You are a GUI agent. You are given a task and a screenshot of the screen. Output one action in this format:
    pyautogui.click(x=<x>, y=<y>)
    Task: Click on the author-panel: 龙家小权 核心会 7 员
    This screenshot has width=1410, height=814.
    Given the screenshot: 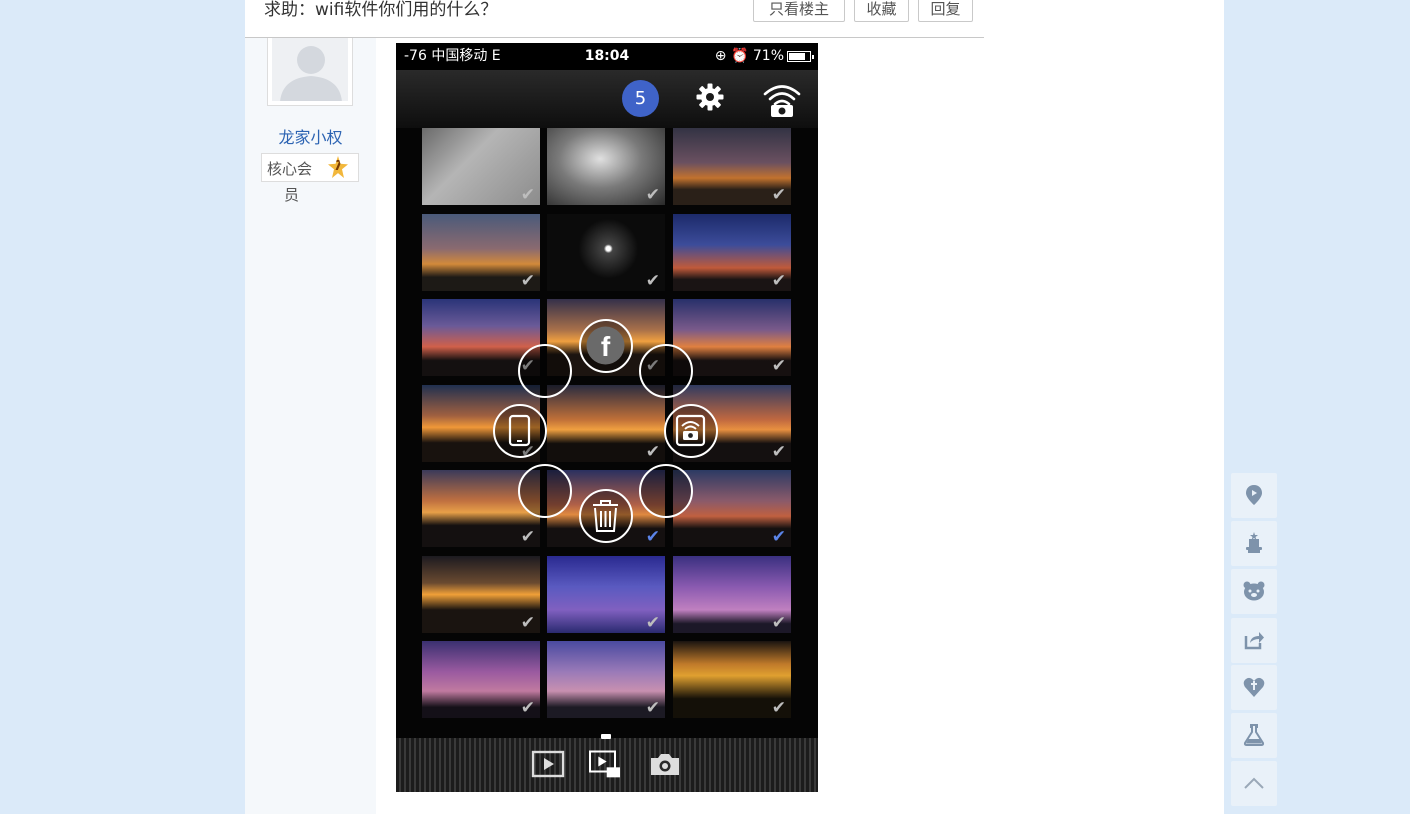 What is the action you would take?
    pyautogui.click(x=310, y=426)
    